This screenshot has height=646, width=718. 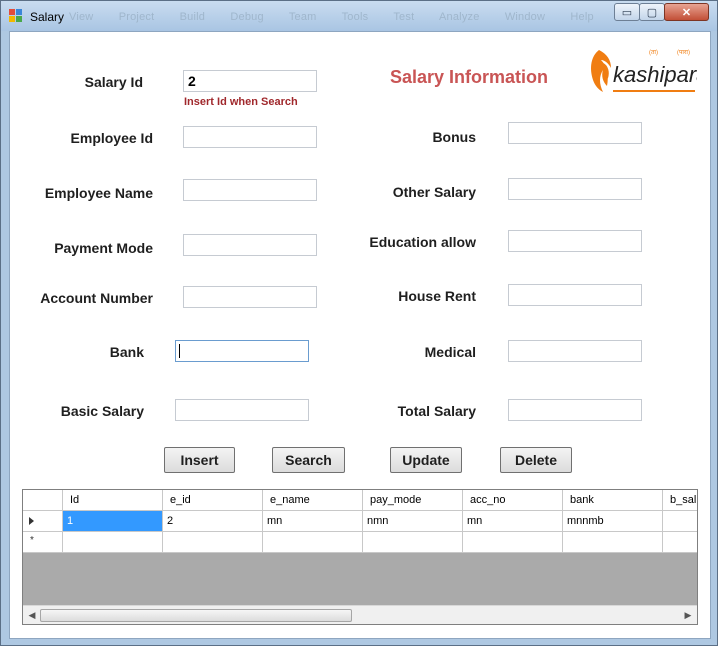 What do you see at coordinates (96, 298) in the screenshot?
I see `account-number-label: Account Number` at bounding box center [96, 298].